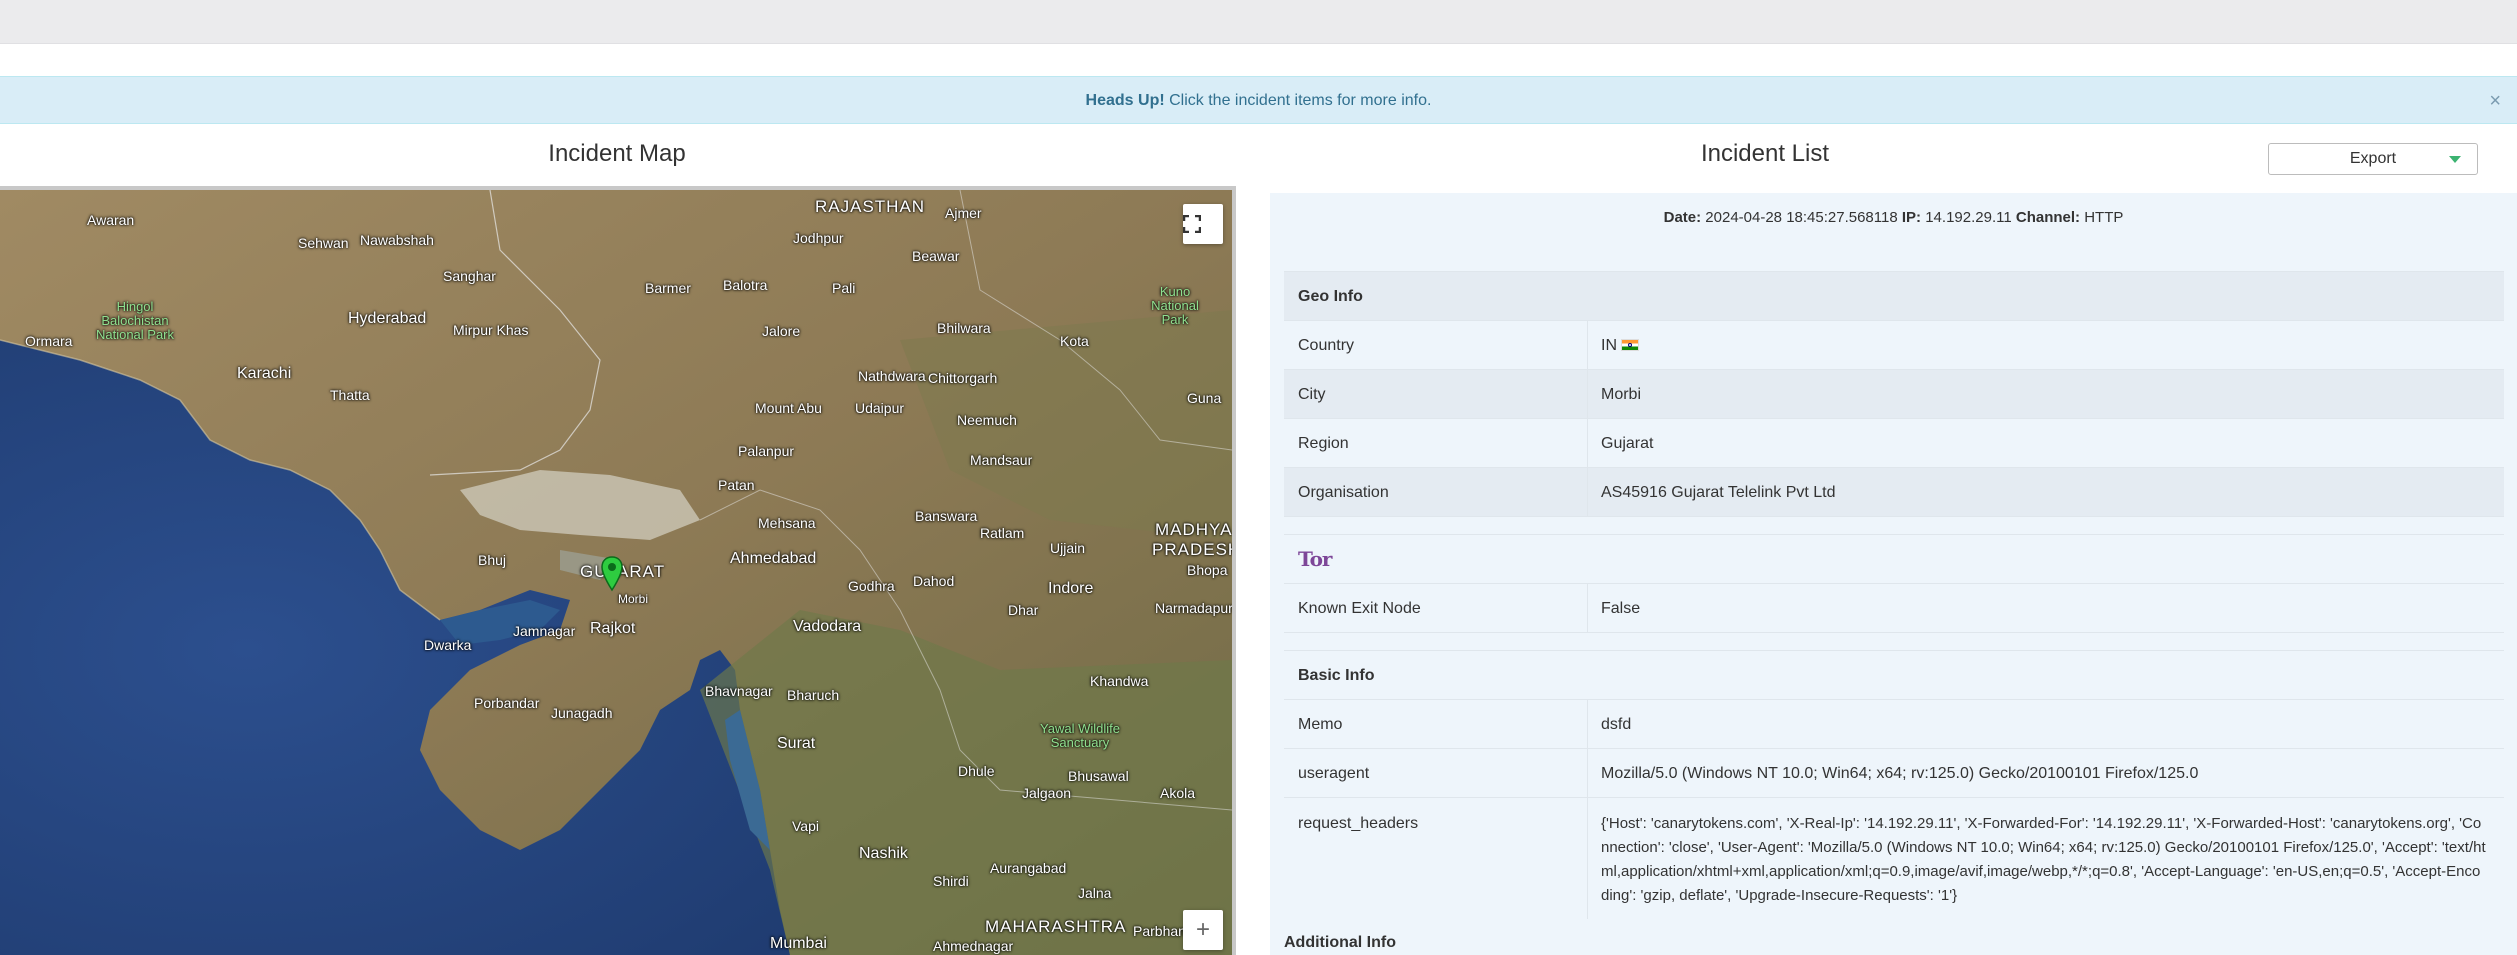  What do you see at coordinates (1192, 224) in the screenshot?
I see `fullscreen-icon` at bounding box center [1192, 224].